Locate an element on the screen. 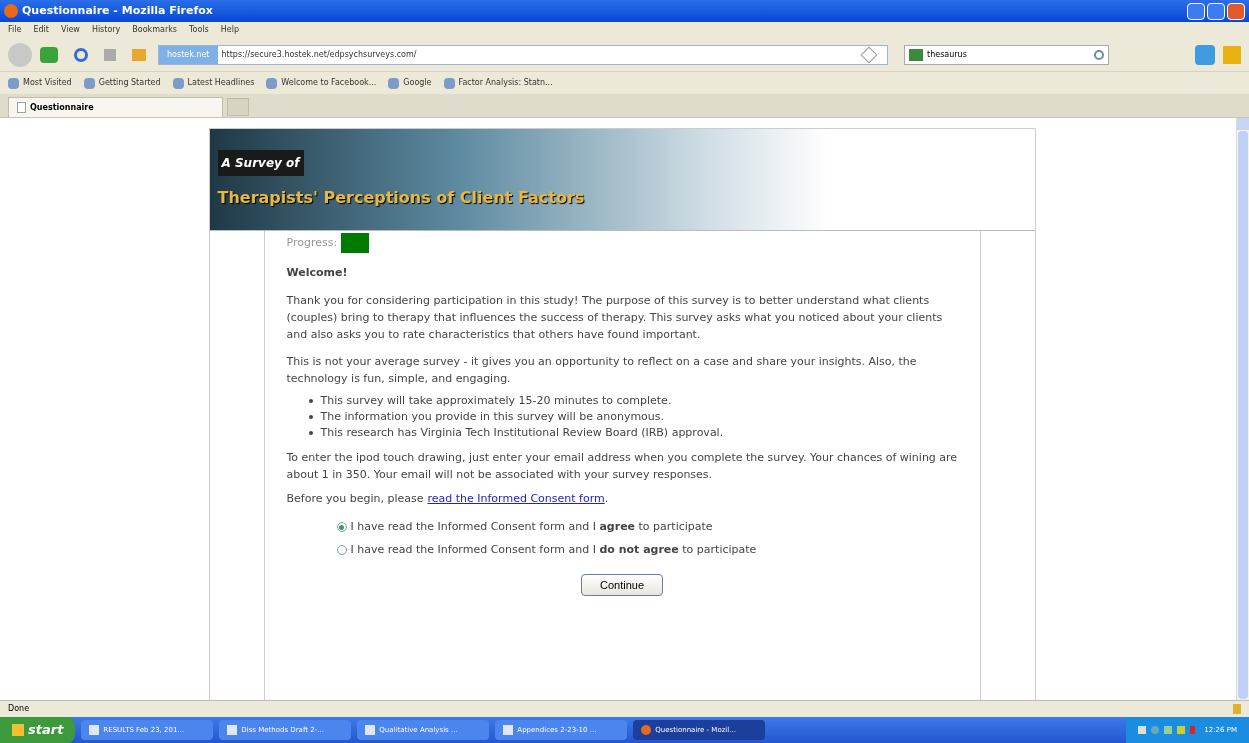  prompt-text: Before you begin, please is located at coordinates (355, 498).